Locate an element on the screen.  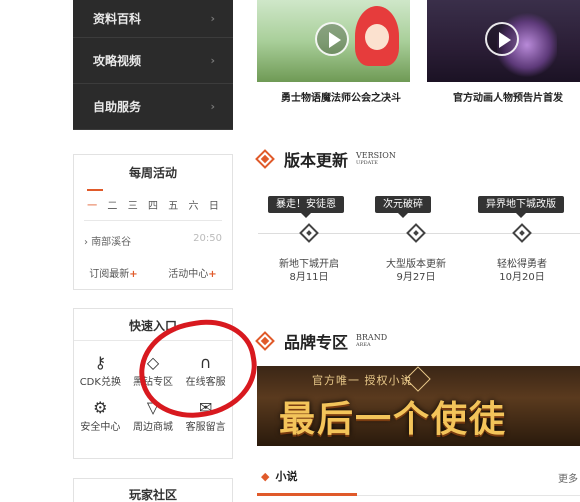
menu-item-guide-videos: 攻略视频 › is located at coordinates (153, 61).